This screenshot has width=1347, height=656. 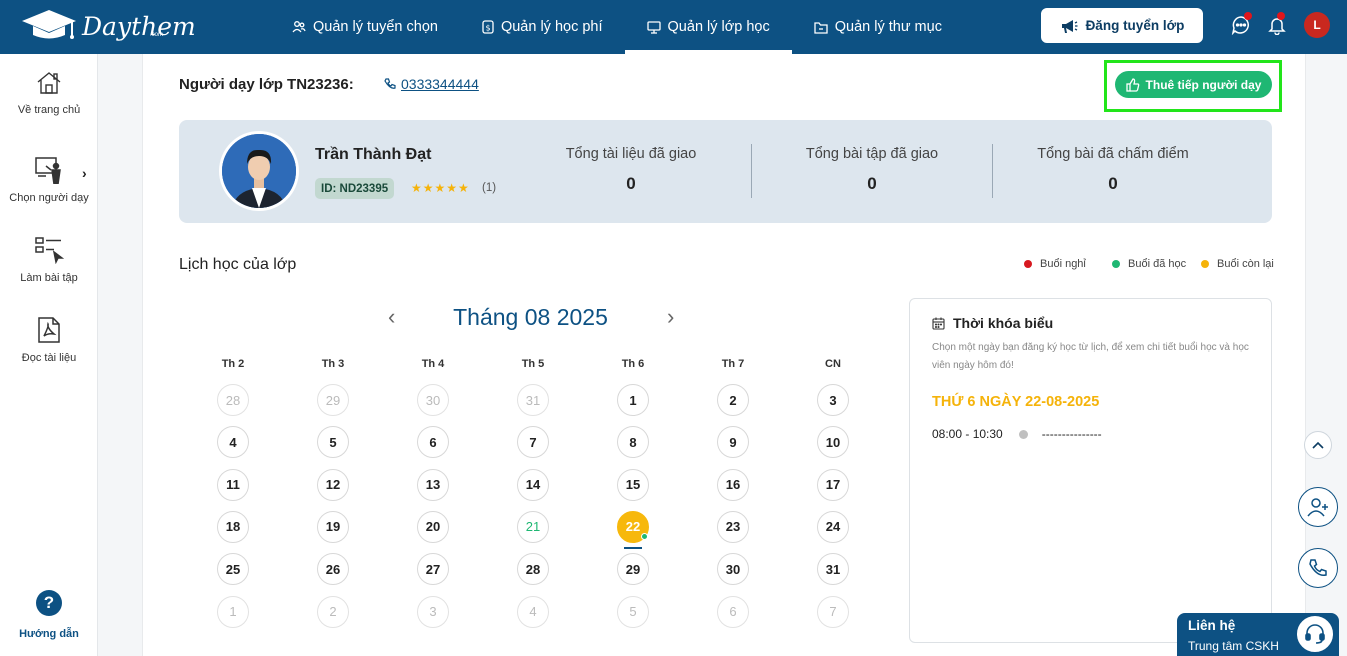 I want to click on weekday-header: CN, so click(x=833, y=364).